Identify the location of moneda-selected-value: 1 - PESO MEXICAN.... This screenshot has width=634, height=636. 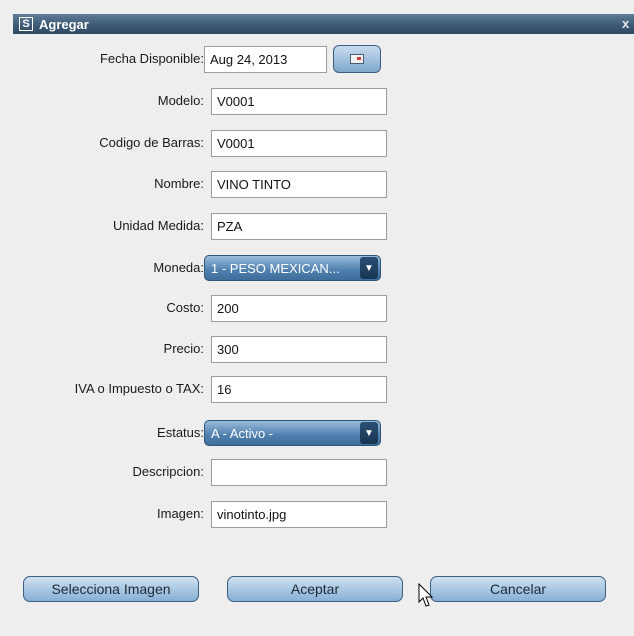
(275, 268).